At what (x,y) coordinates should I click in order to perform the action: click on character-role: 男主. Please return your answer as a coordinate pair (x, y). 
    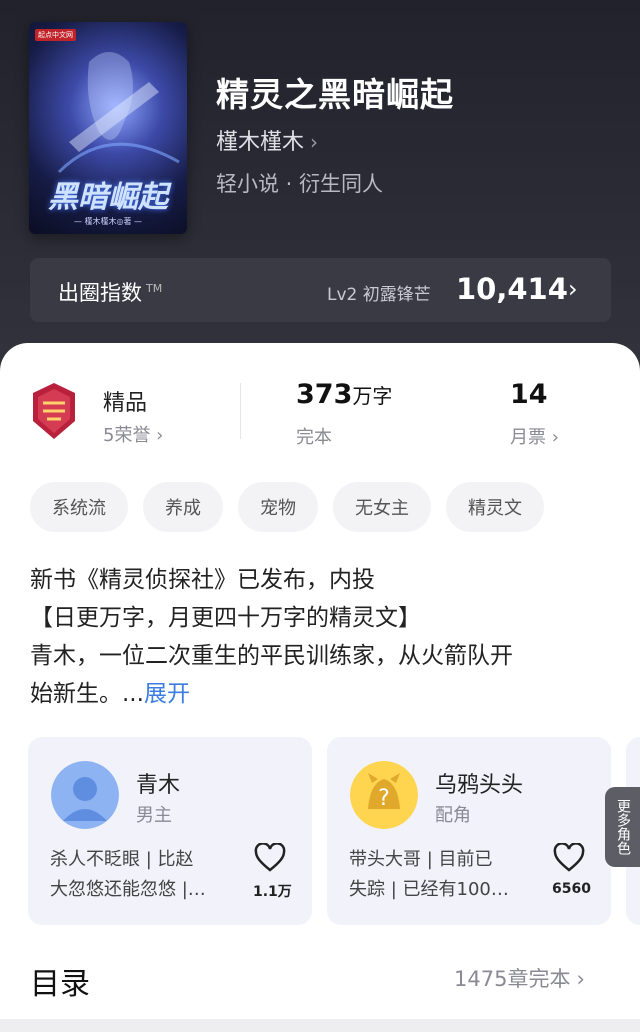
    Looking at the image, I should click on (154, 815).